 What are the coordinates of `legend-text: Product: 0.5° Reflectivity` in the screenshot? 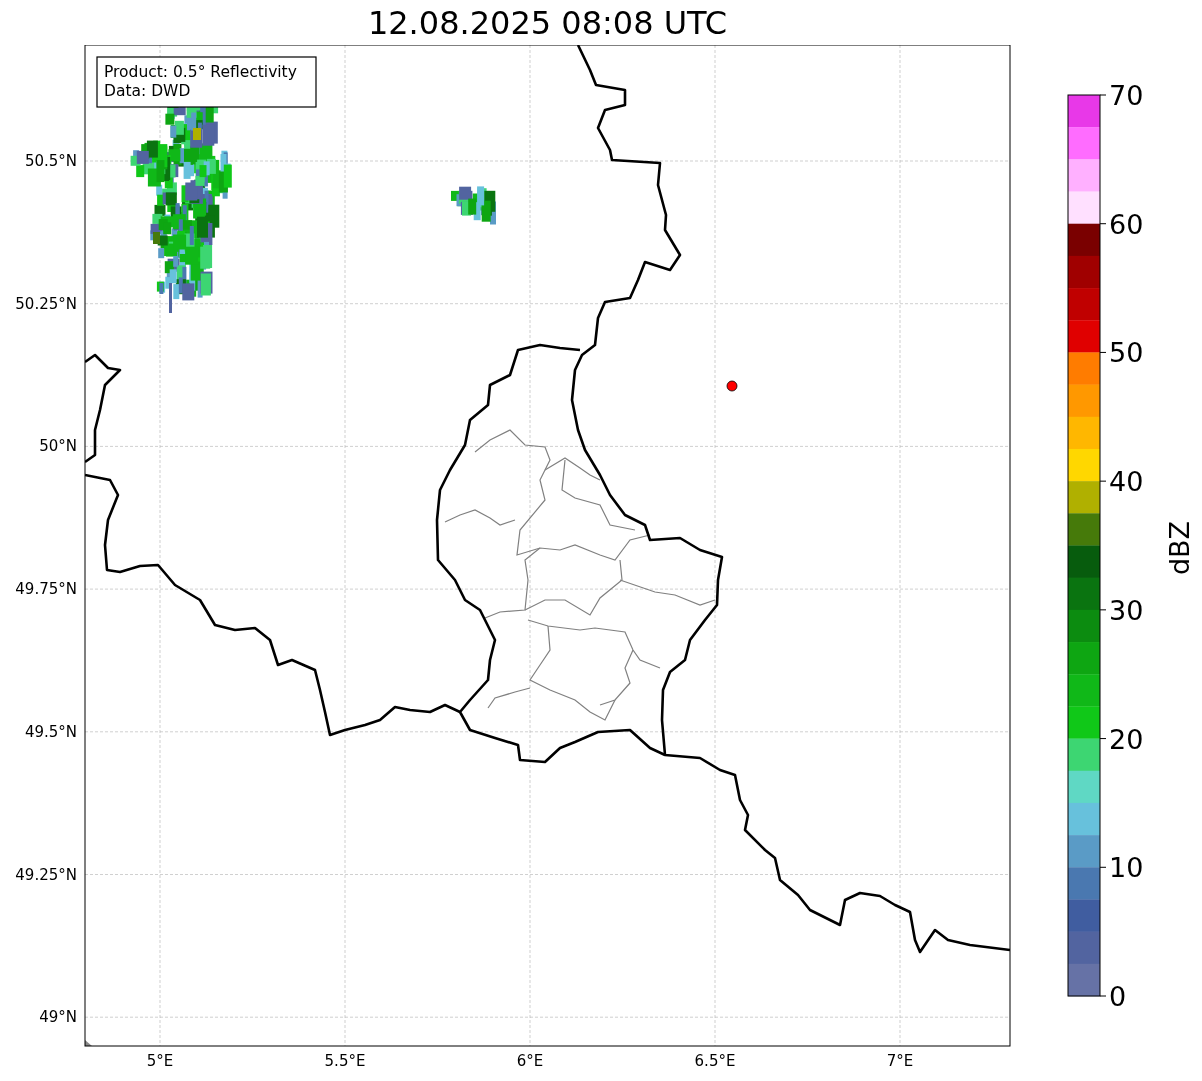 It's located at (200, 72).